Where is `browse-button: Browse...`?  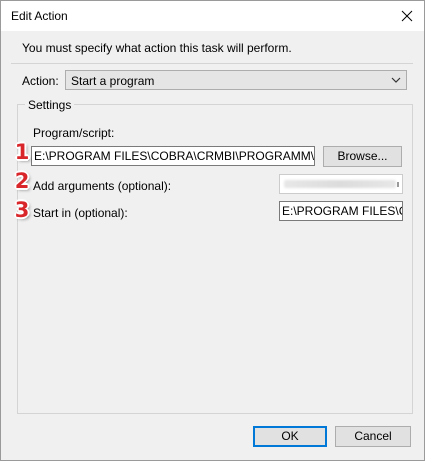
browse-button: Browse... is located at coordinates (362, 156).